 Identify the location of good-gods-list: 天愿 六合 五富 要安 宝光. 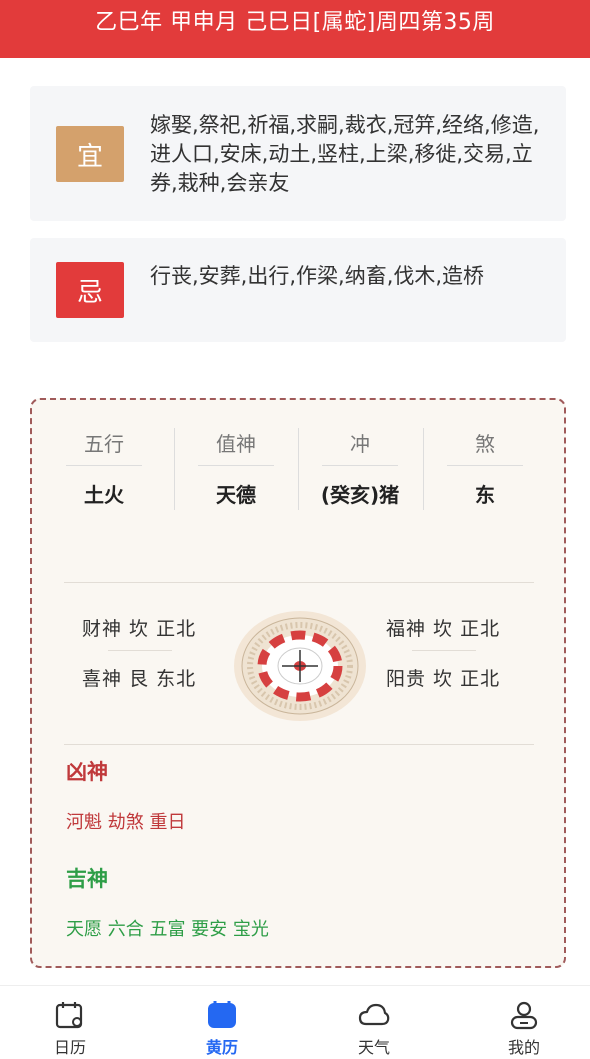
(167, 929).